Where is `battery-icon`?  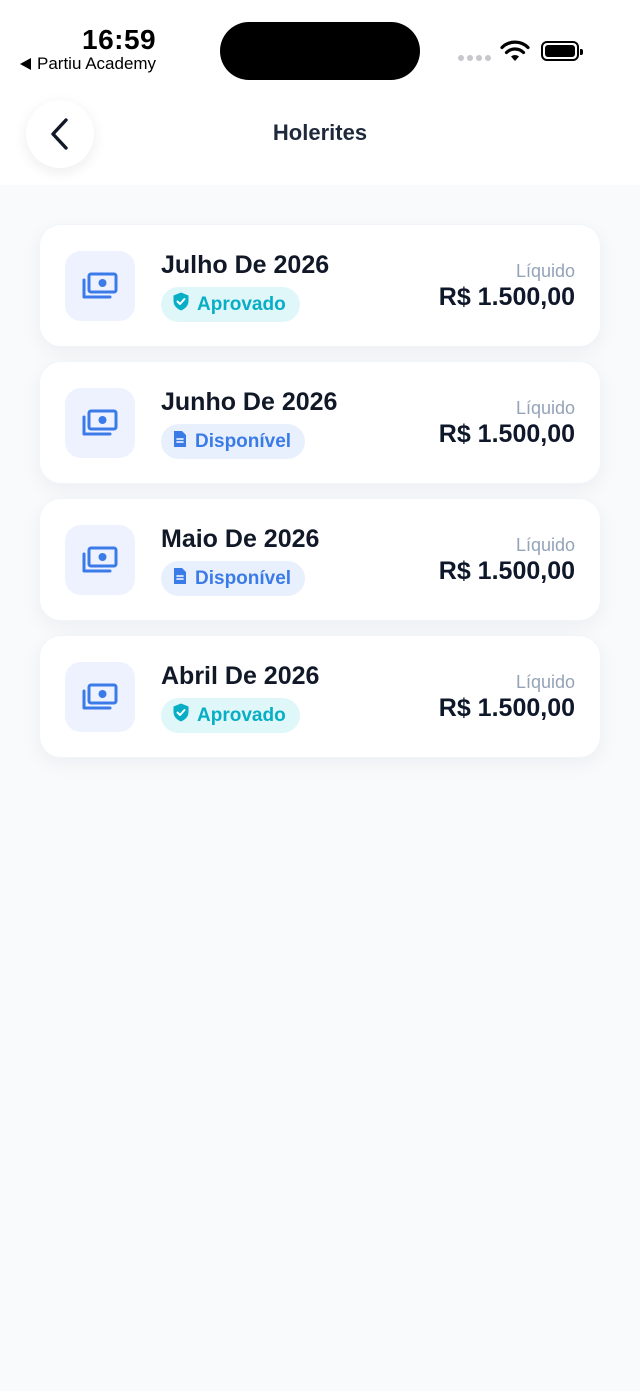
battery-icon is located at coordinates (562, 51).